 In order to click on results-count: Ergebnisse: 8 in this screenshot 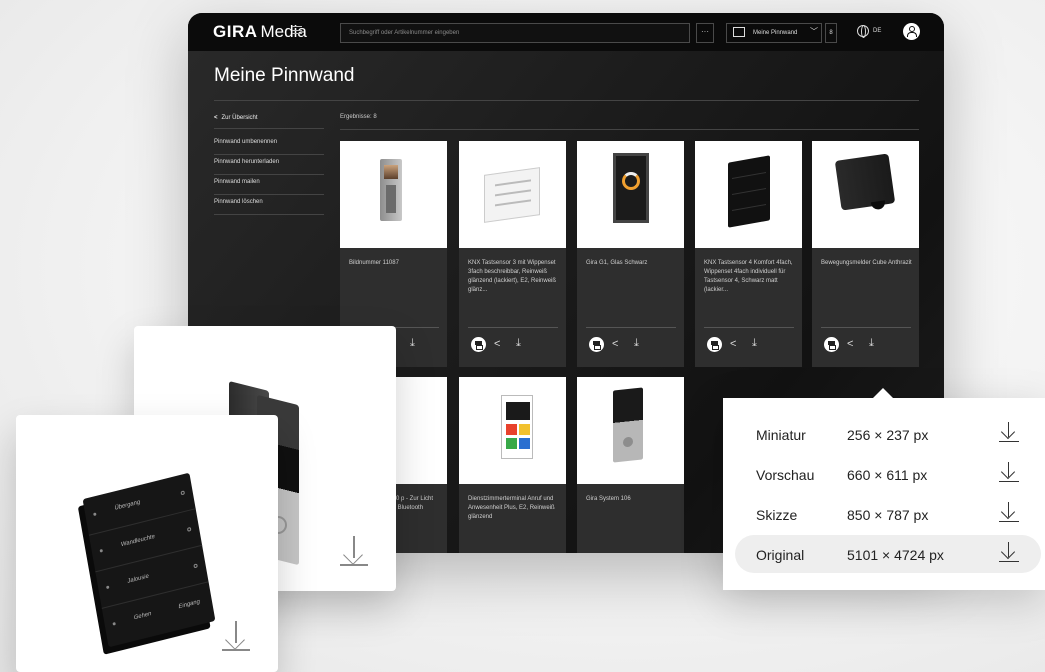, I will do `click(358, 117)`.